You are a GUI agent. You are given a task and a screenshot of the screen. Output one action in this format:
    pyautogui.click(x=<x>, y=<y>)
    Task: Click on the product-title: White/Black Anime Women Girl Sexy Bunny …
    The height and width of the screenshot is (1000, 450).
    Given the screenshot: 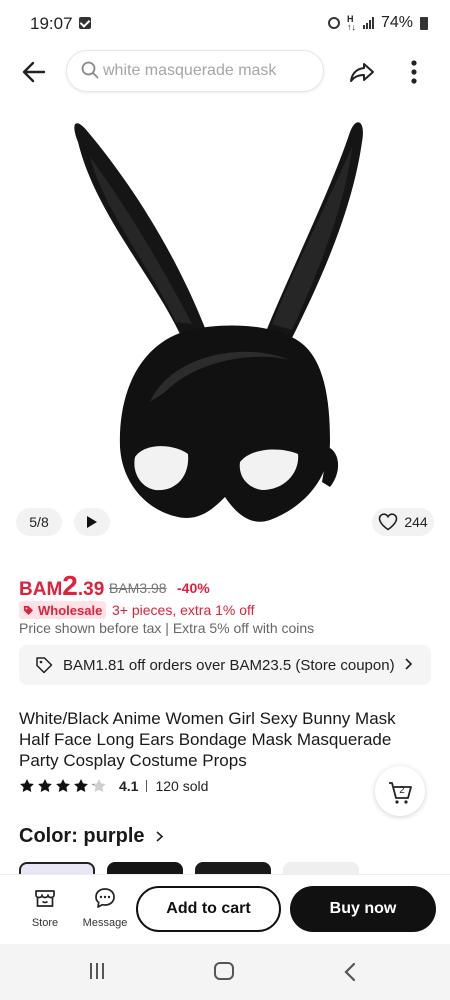 What is the action you would take?
    pyautogui.click(x=207, y=739)
    